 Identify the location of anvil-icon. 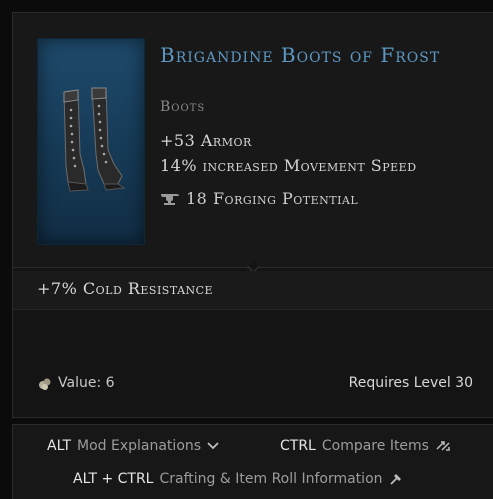
(170, 199).